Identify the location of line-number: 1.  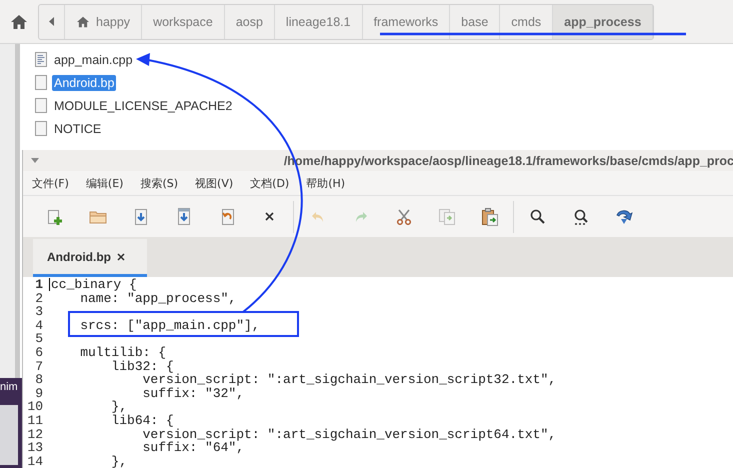
(39, 285).